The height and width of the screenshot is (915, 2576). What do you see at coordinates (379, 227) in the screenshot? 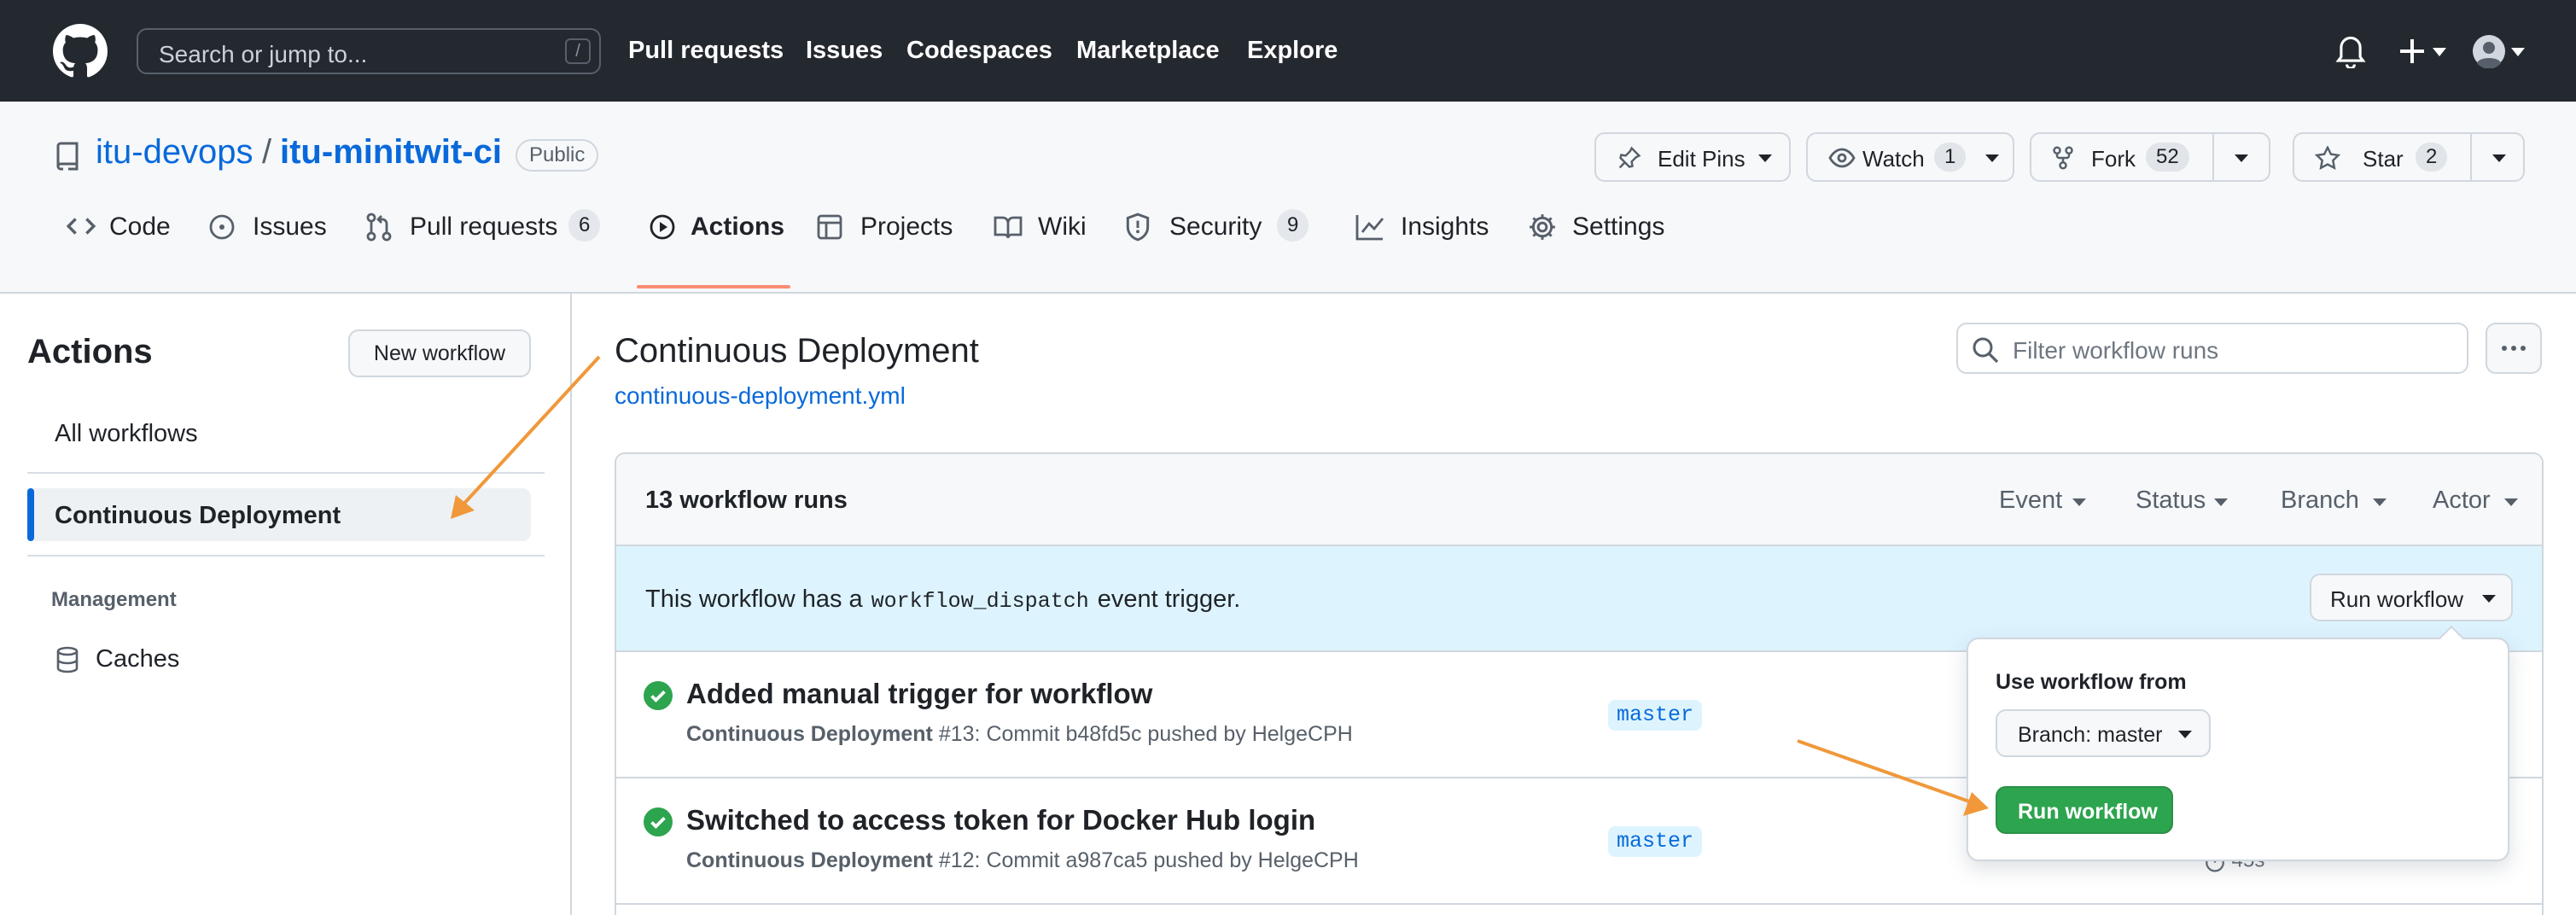
I see `pull-request-icon` at bounding box center [379, 227].